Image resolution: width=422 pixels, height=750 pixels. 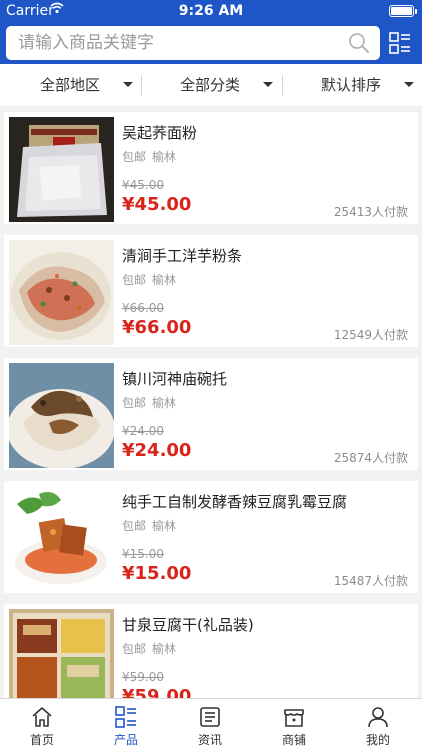 What do you see at coordinates (157, 573) in the screenshot?
I see `product-price: ¥15.00` at bounding box center [157, 573].